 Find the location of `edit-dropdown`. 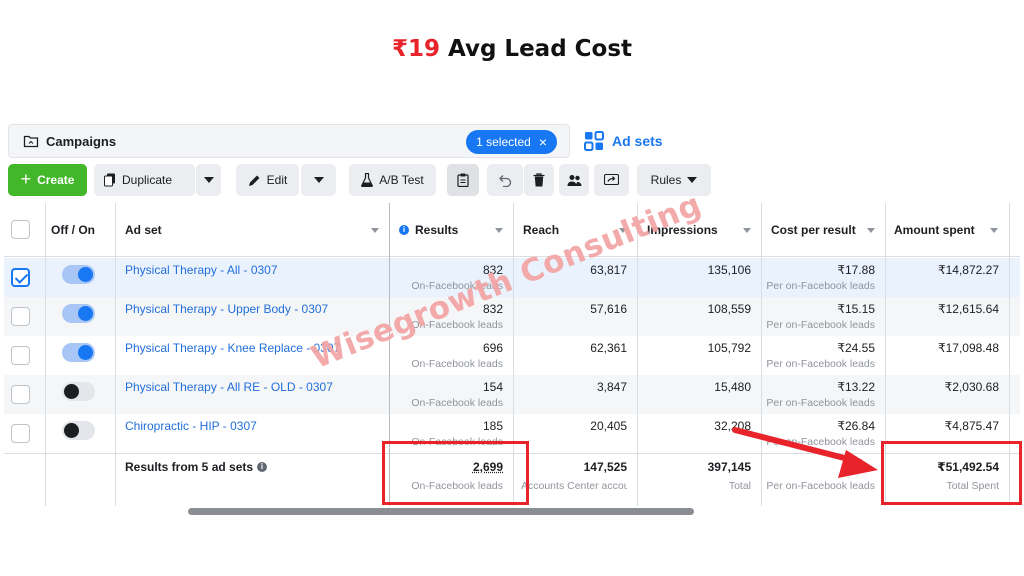

edit-dropdown is located at coordinates (318, 180).